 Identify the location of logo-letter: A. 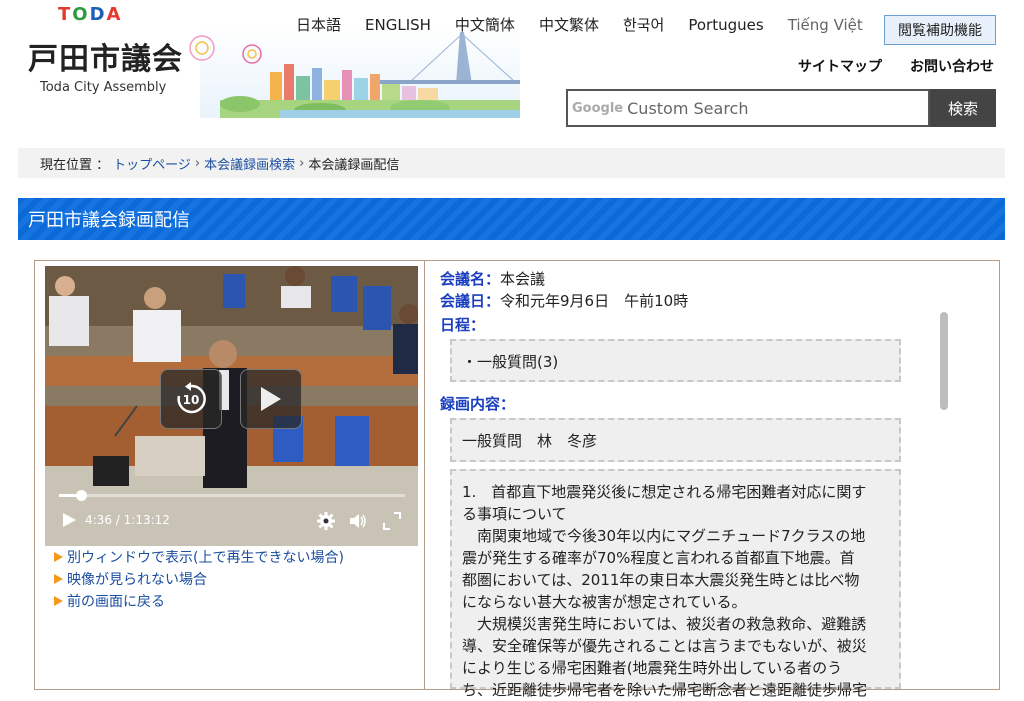
(113, 14).